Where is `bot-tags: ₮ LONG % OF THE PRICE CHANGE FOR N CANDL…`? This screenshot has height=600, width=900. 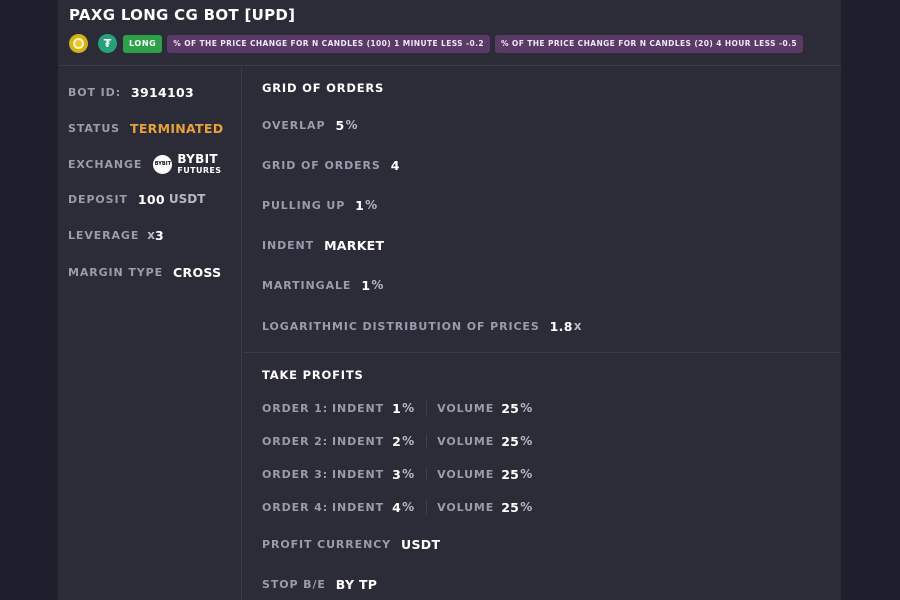
bot-tags: ₮ LONG % OF THE PRICE CHANGE FOR N CANDL… is located at coordinates (436, 43).